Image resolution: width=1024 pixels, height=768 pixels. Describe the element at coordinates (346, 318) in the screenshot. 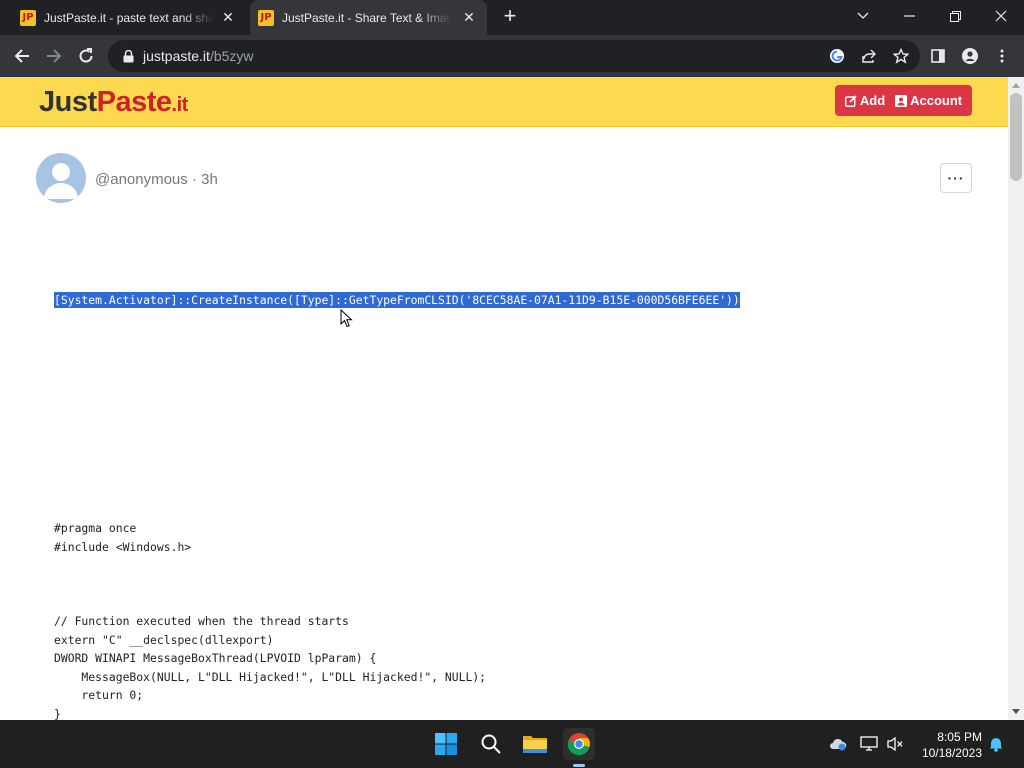

I see `mouse-pointer-icon` at that location.